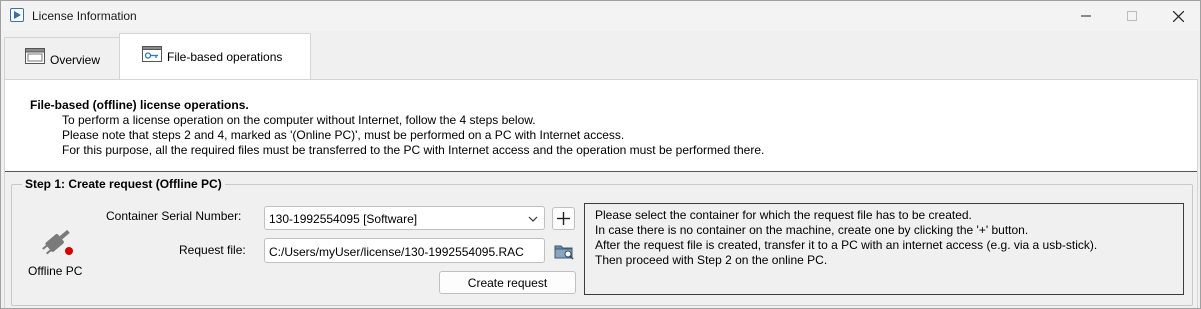 This screenshot has height=309, width=1201. Describe the element at coordinates (152, 54) in the screenshot. I see `license-key-icon` at that location.